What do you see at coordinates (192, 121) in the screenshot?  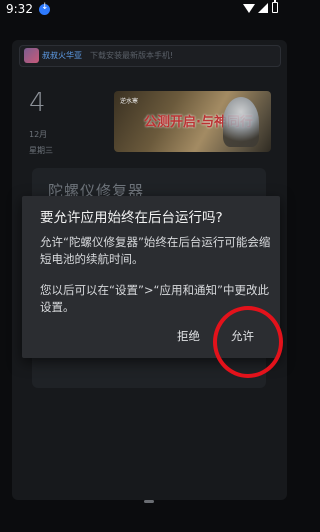 I see `game-banner: 逆水寒 公测开启·与神同行` at bounding box center [192, 121].